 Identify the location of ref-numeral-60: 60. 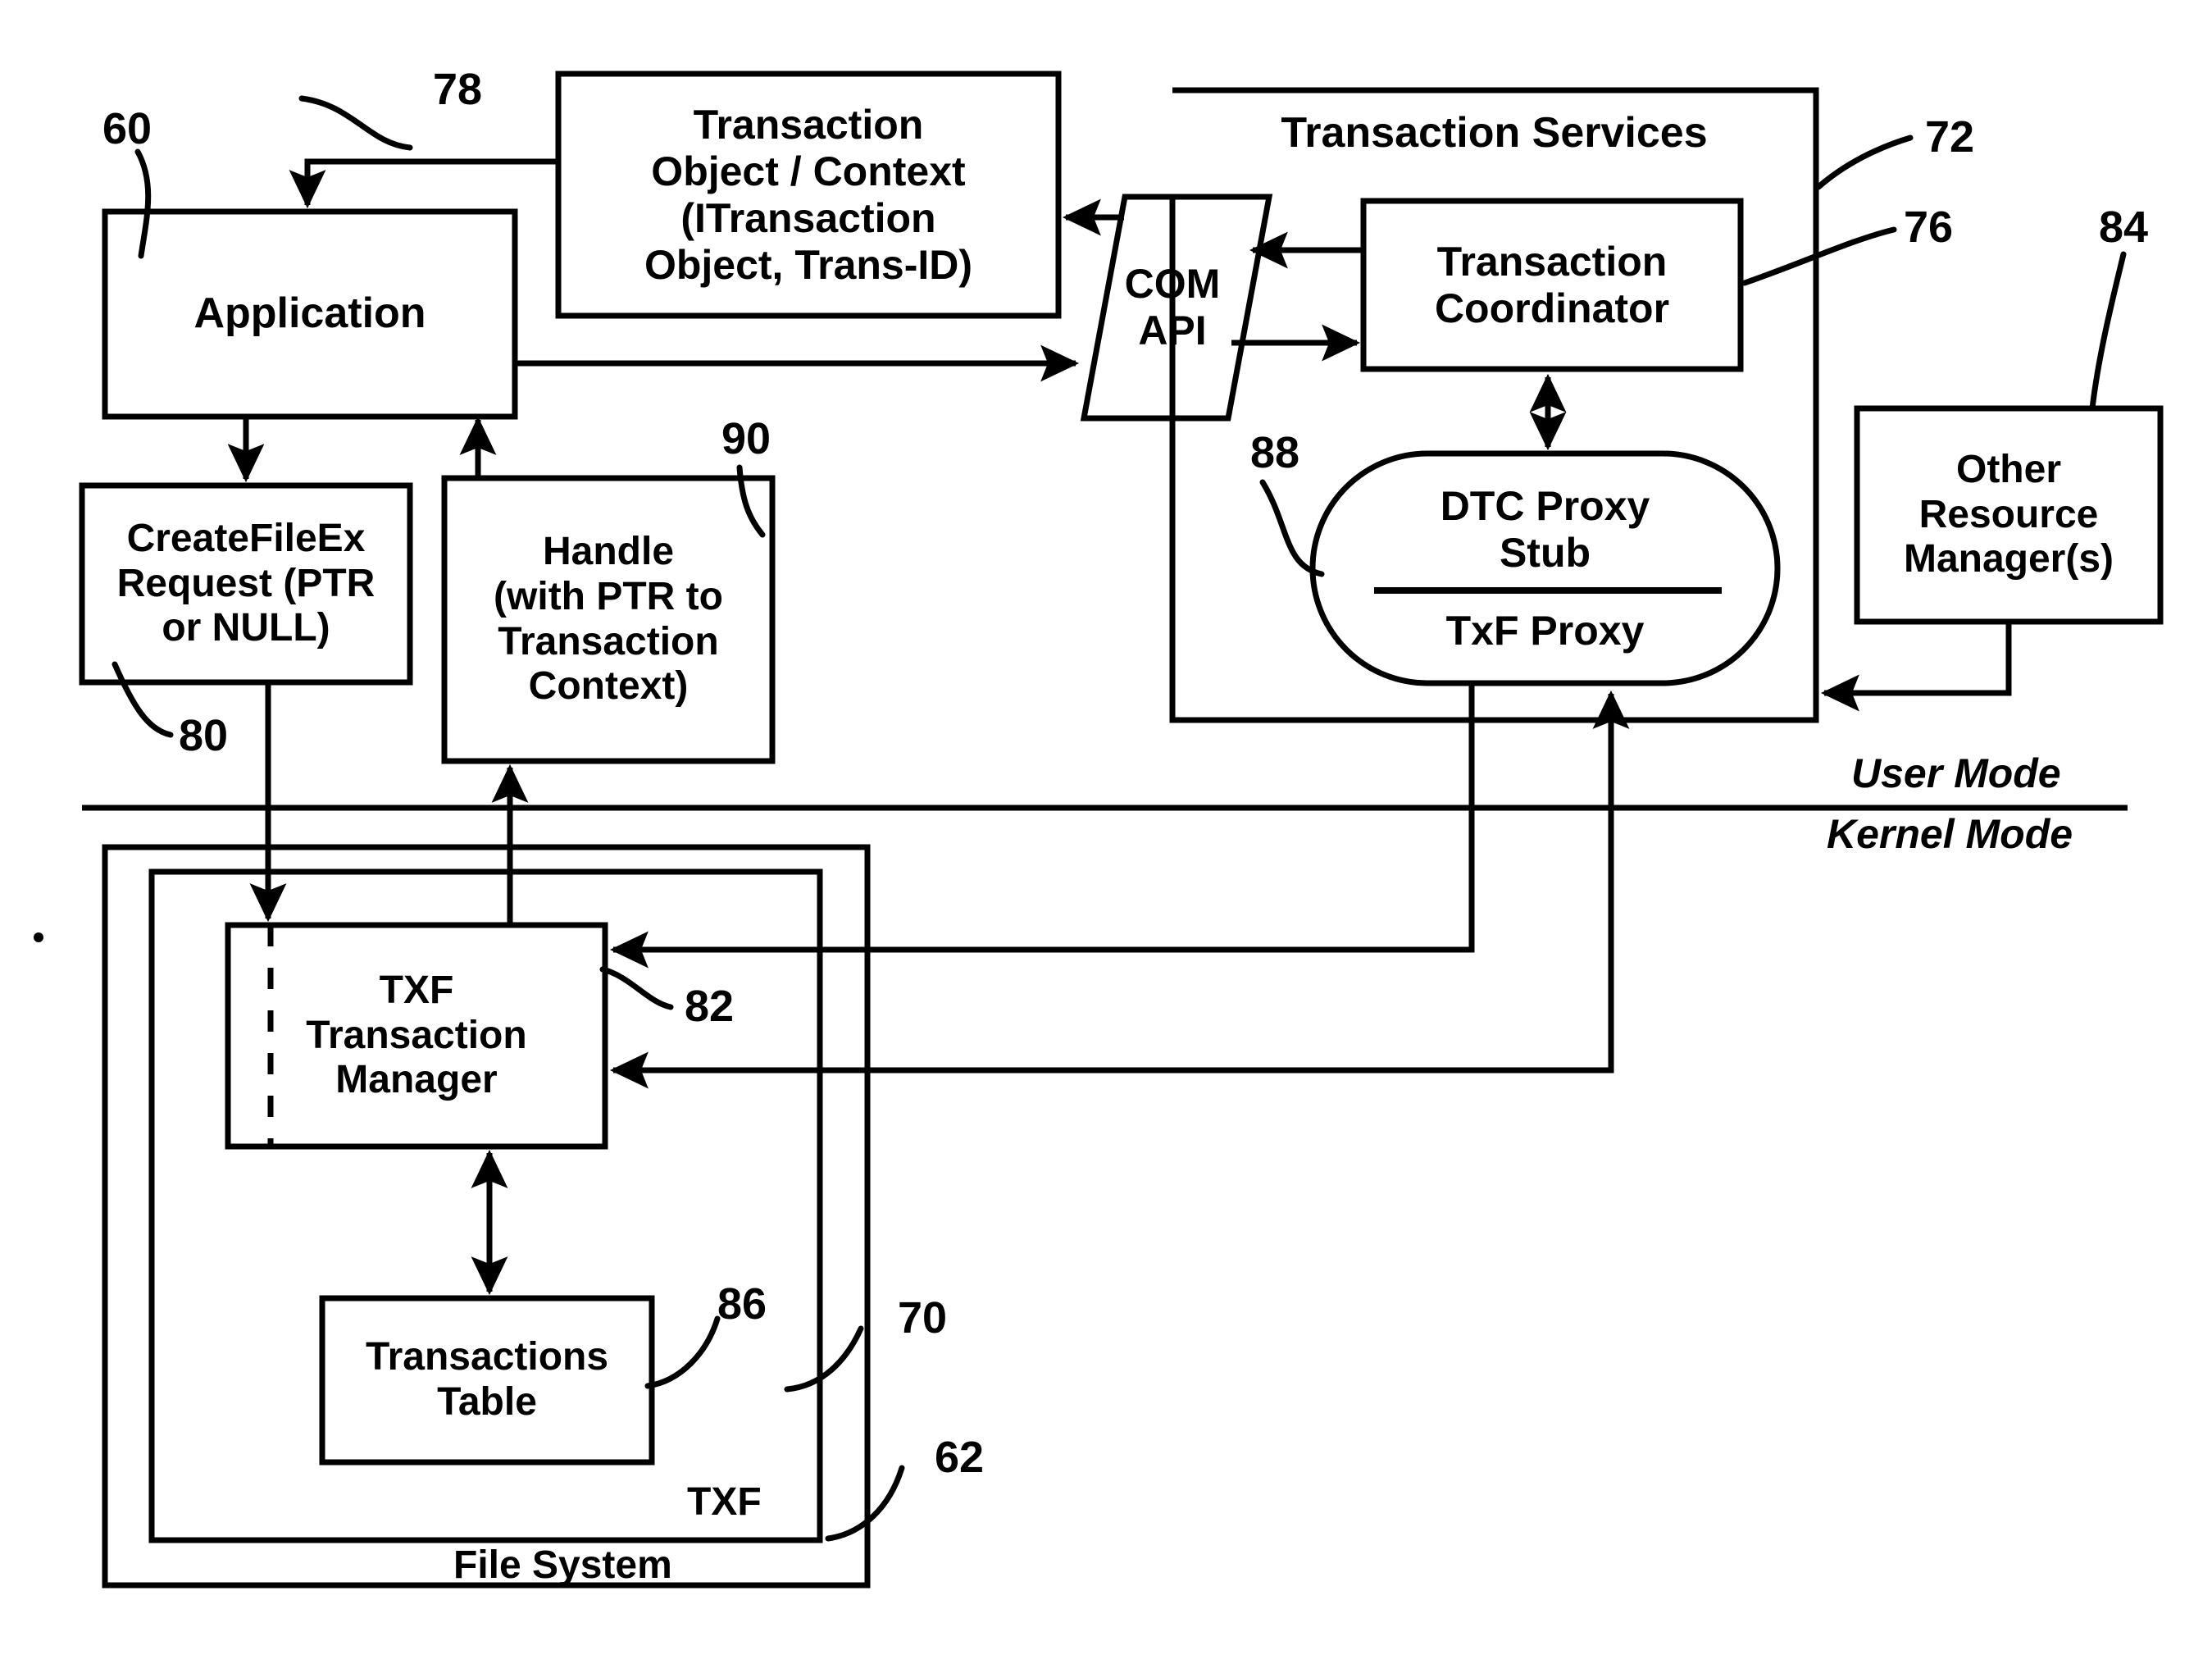
(127, 128).